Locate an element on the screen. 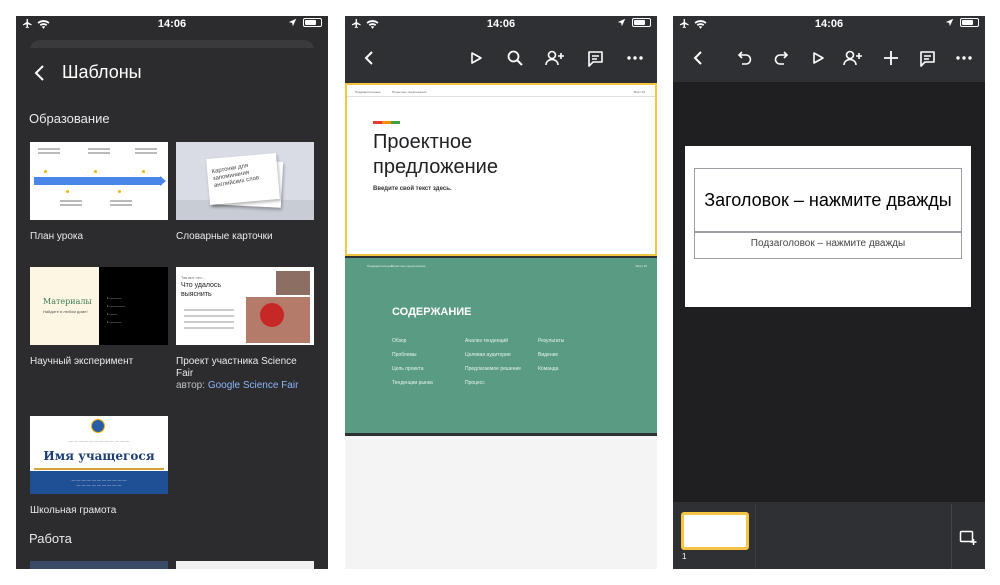  editor-toolbar is located at coordinates (829, 57).